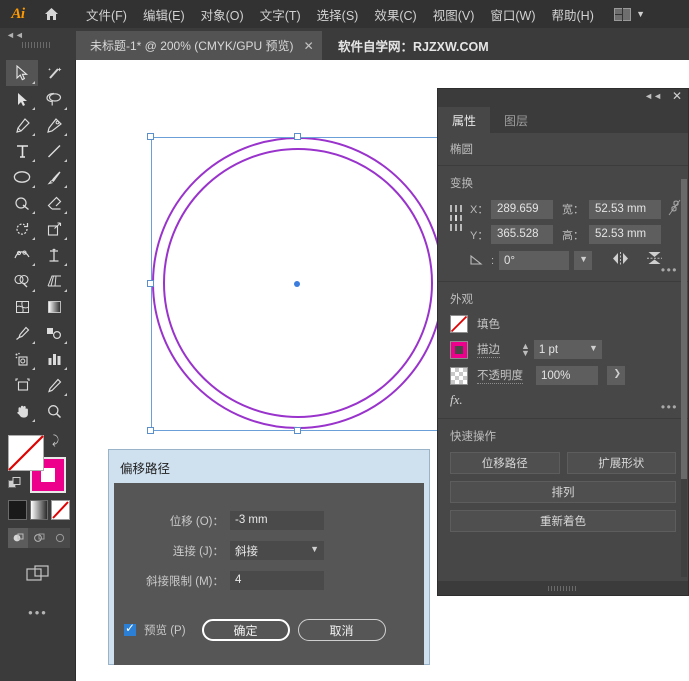 The width and height of the screenshot is (689, 681). What do you see at coordinates (150, 283) in the screenshot?
I see `selection-handle-left-middle` at bounding box center [150, 283].